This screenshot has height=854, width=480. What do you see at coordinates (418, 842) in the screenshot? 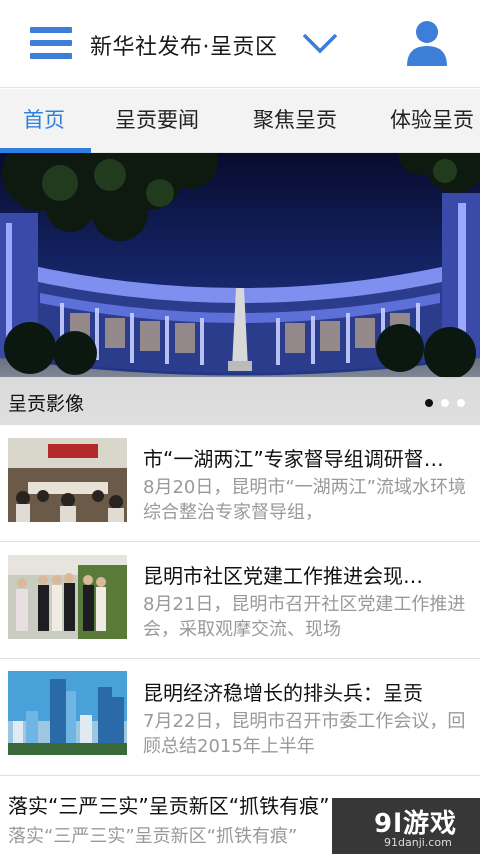
I see `watermark-url: 91danji.com` at bounding box center [418, 842].